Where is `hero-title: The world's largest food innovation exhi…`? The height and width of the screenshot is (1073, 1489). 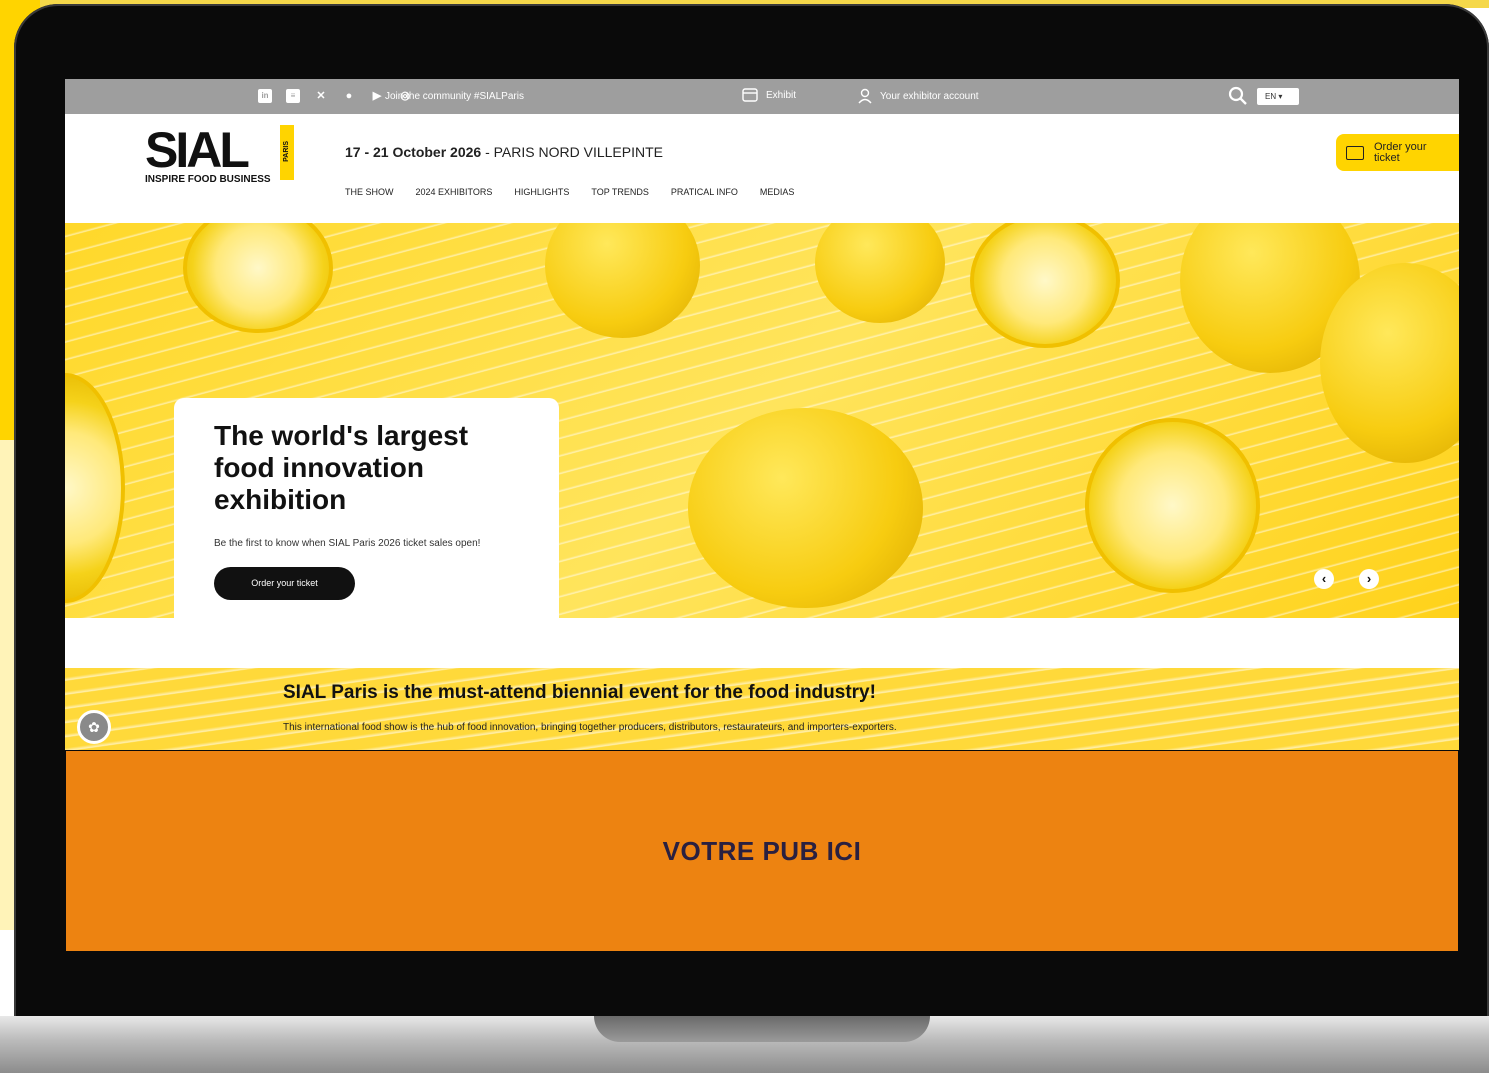 hero-title: The world's largest food innovation exhi… is located at coordinates (341, 467).